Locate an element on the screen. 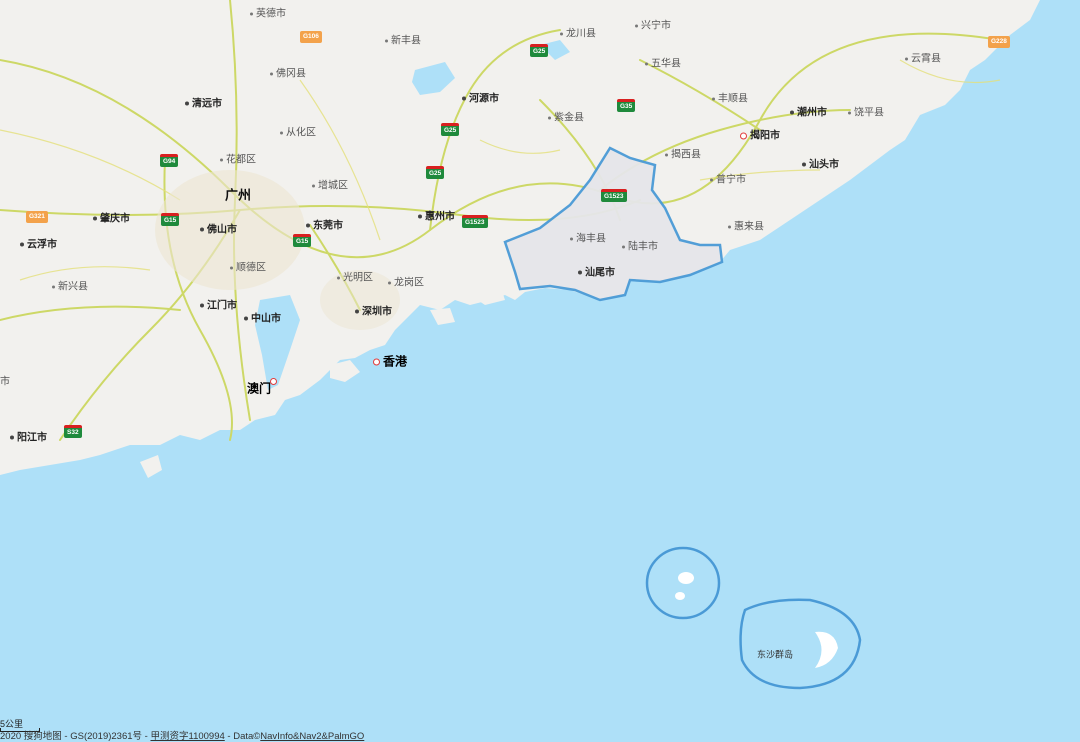  survey-license-link: 甲测资字1100994 is located at coordinates (187, 736).